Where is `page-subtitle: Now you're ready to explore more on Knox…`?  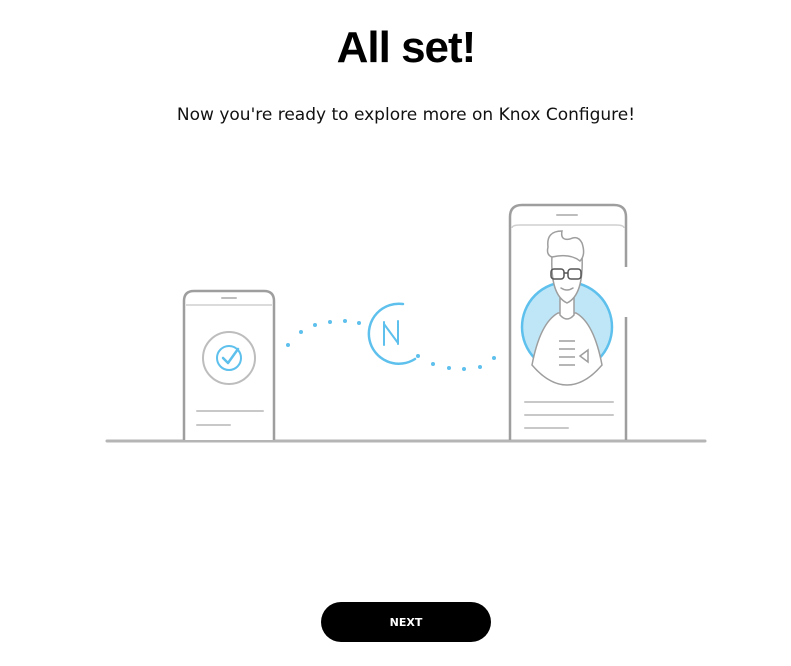
page-subtitle: Now you're ready to explore more on Knox… is located at coordinates (406, 115).